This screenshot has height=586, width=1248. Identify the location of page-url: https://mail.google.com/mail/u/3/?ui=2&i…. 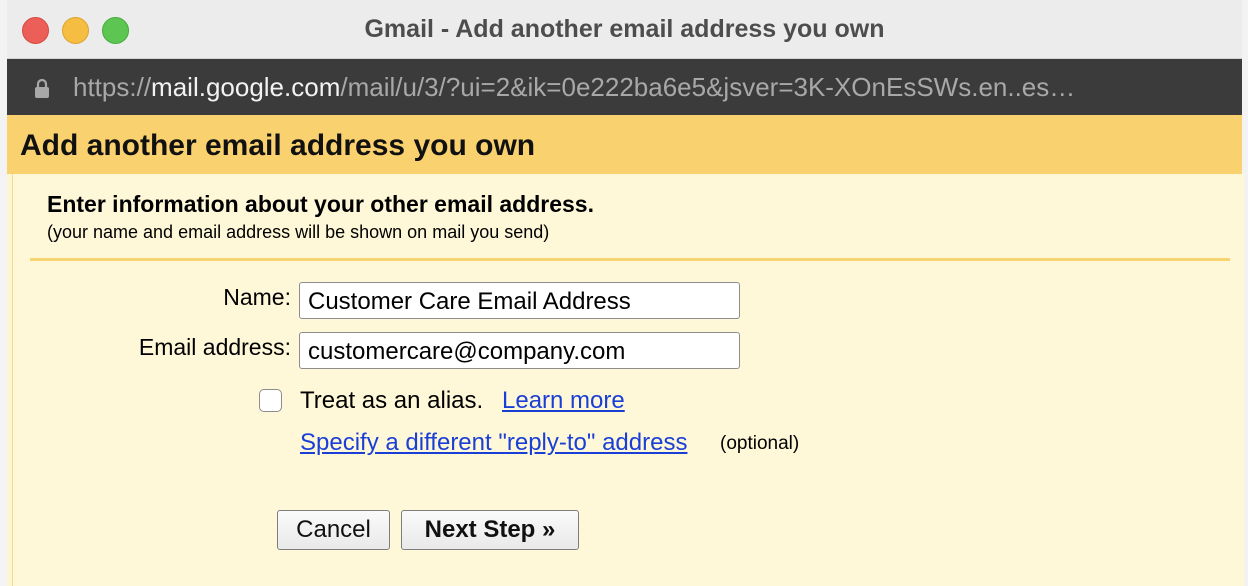
(643, 87).